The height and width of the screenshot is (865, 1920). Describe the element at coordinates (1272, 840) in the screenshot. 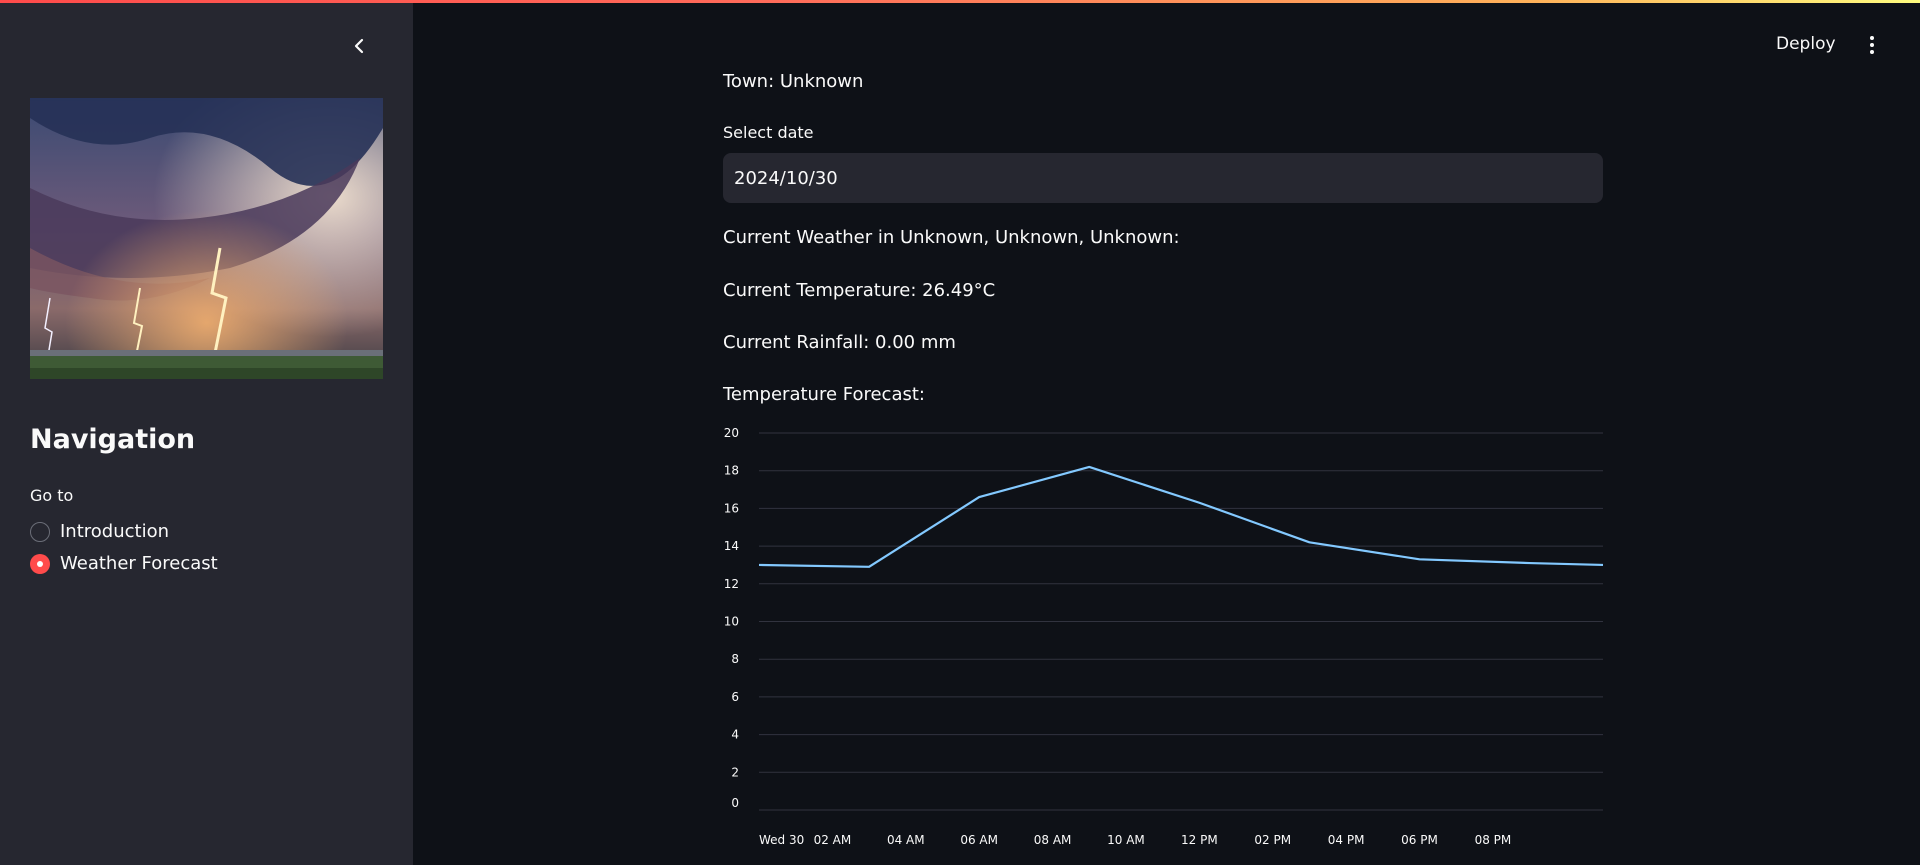

I see `x-tick-label: 02 PM` at that location.